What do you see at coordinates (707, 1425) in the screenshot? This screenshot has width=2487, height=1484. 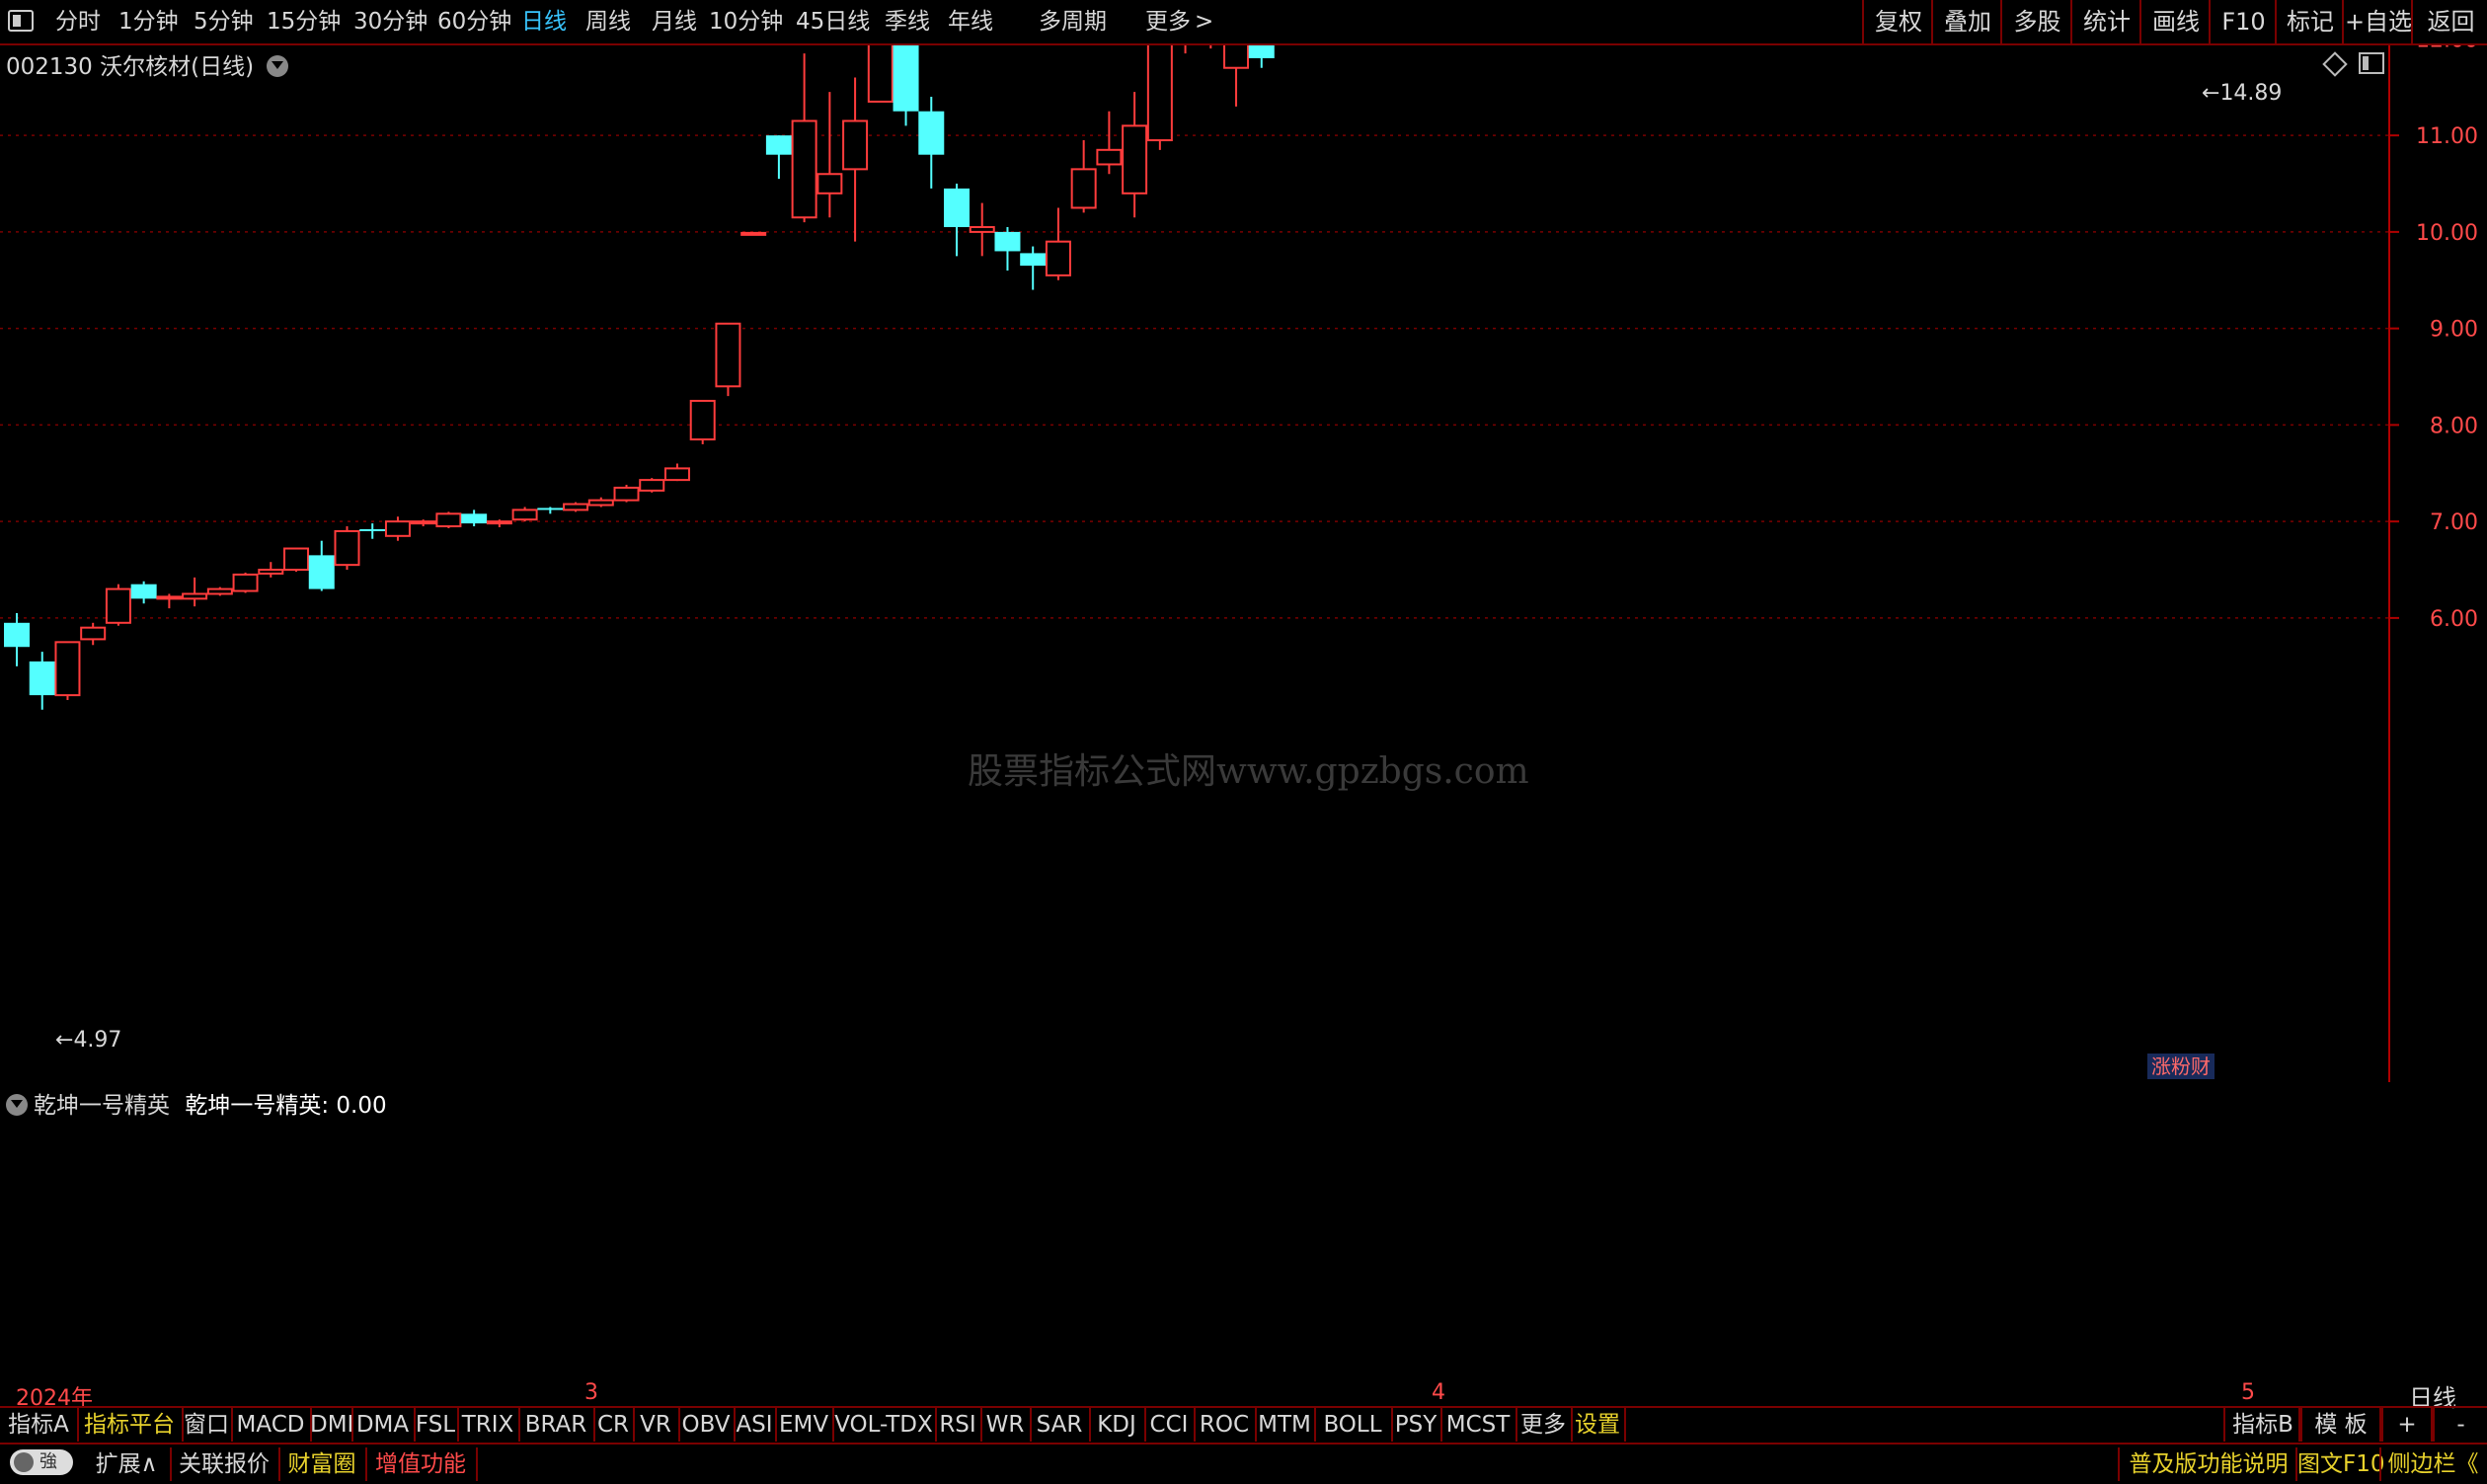 I see `indicator-tab-11: OBV` at bounding box center [707, 1425].